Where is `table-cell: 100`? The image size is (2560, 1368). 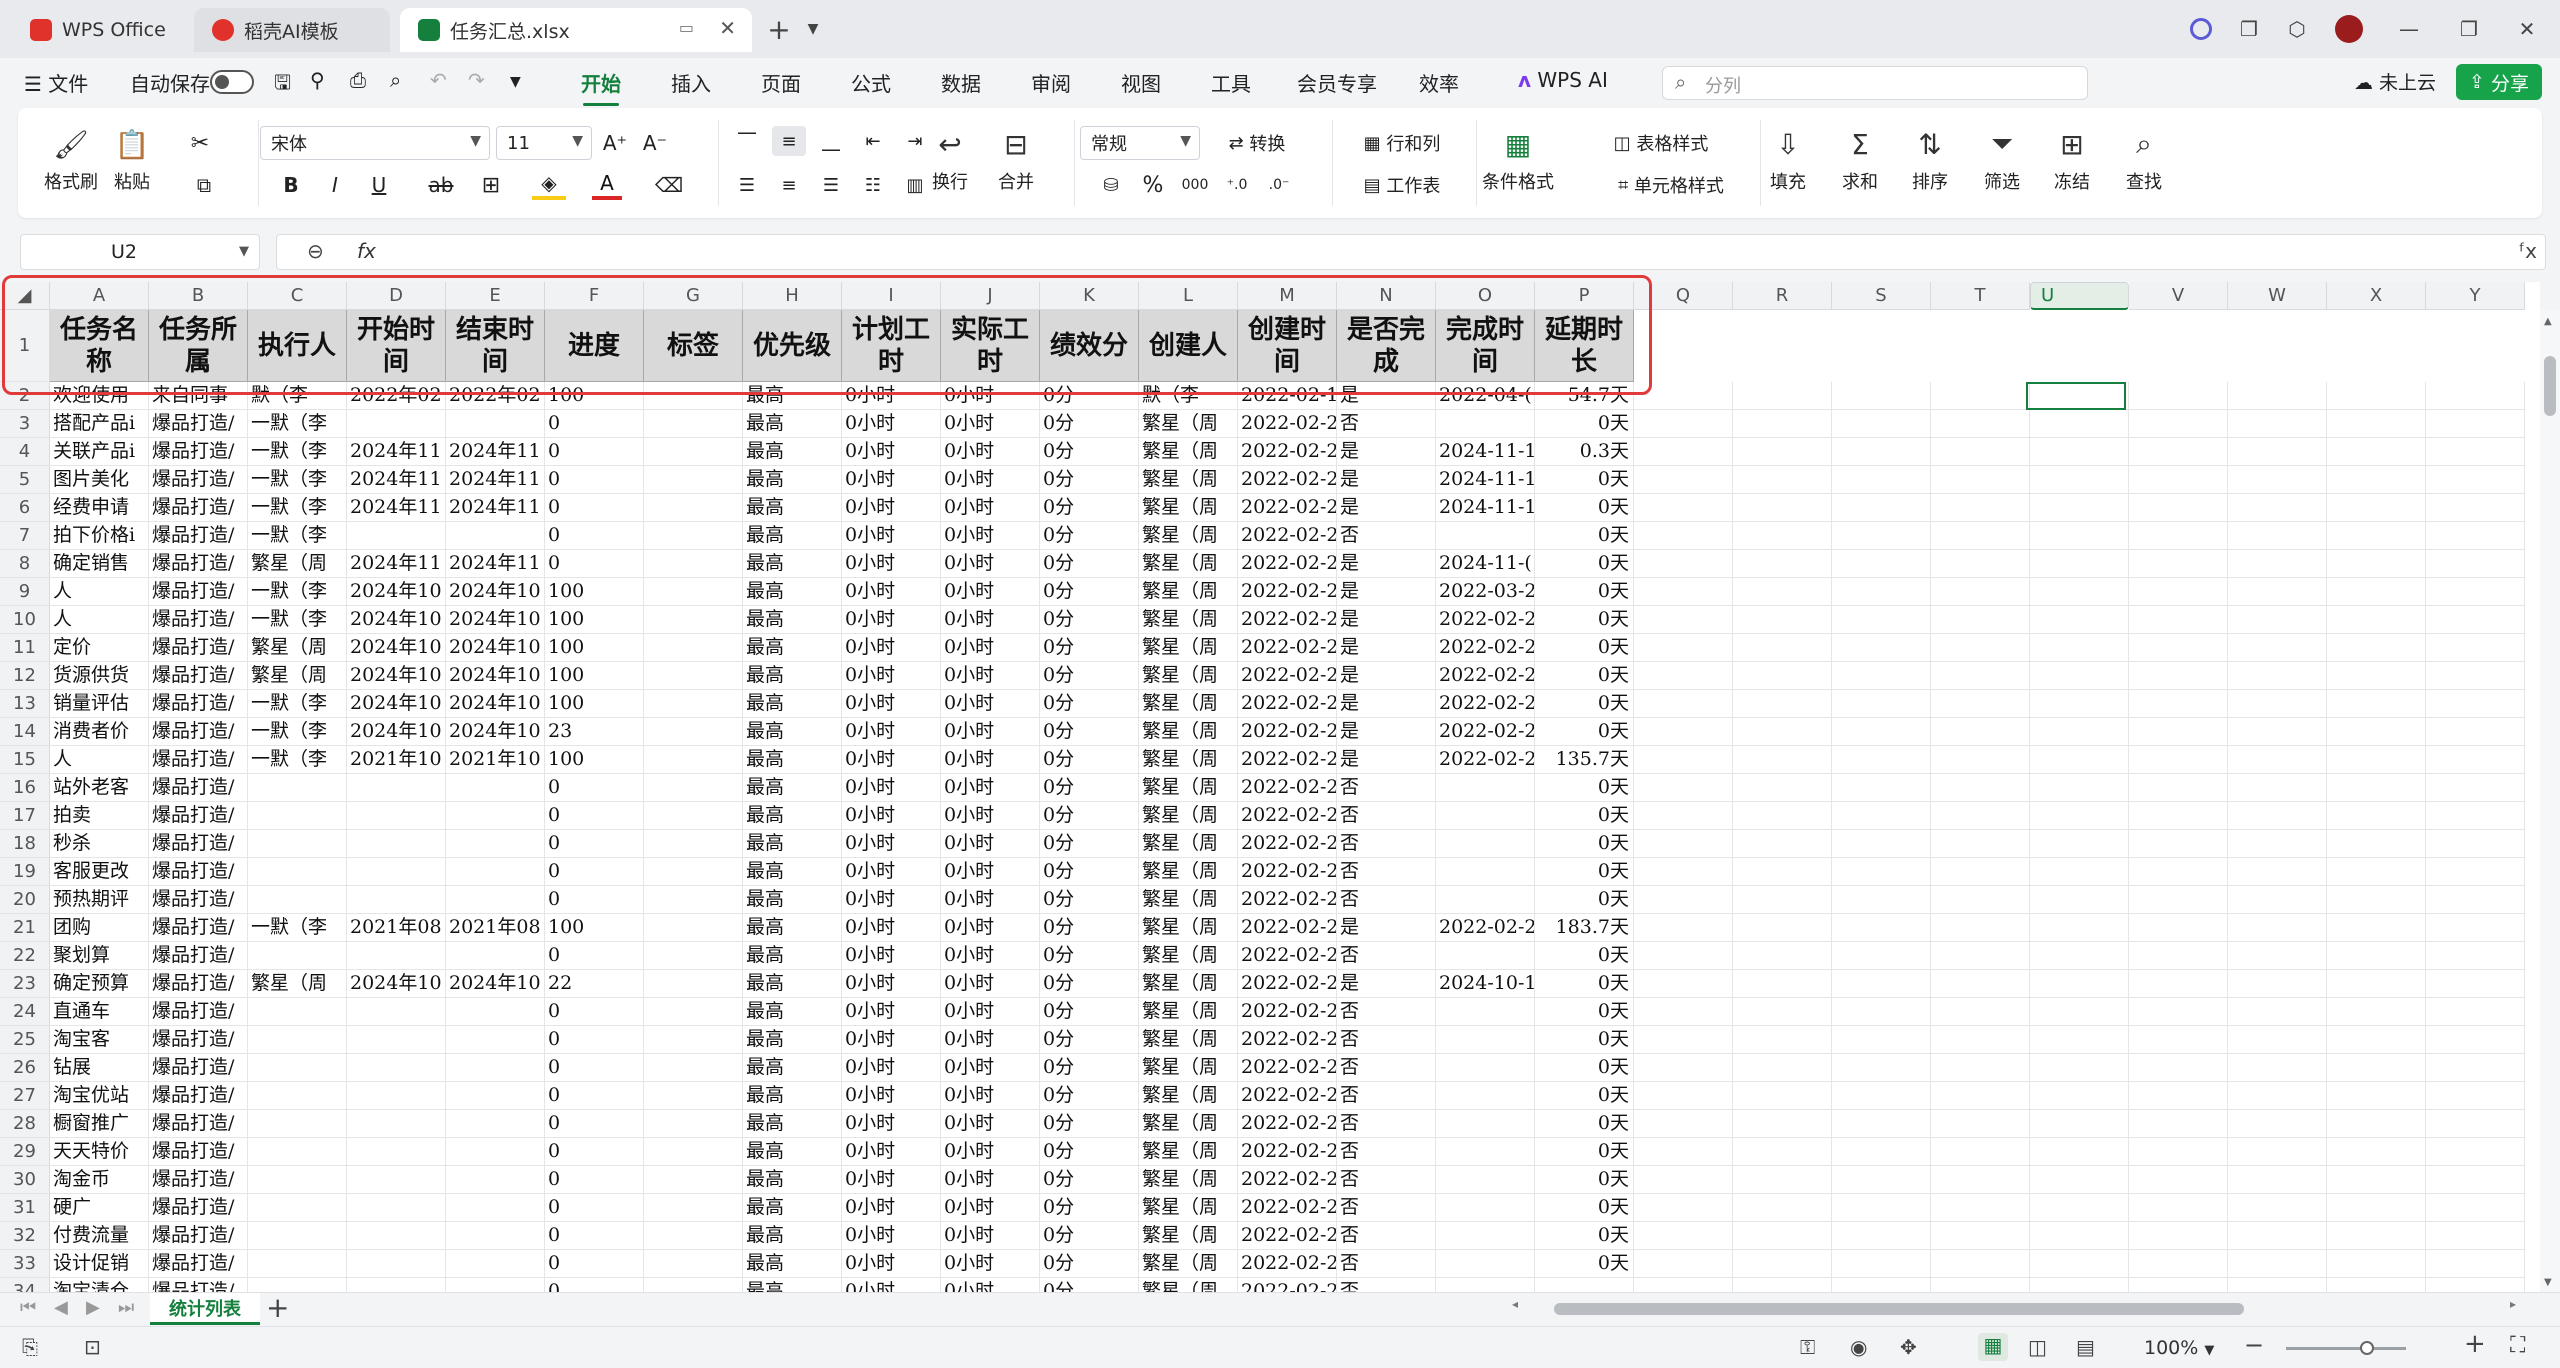
table-cell: 100 is located at coordinates (594, 648).